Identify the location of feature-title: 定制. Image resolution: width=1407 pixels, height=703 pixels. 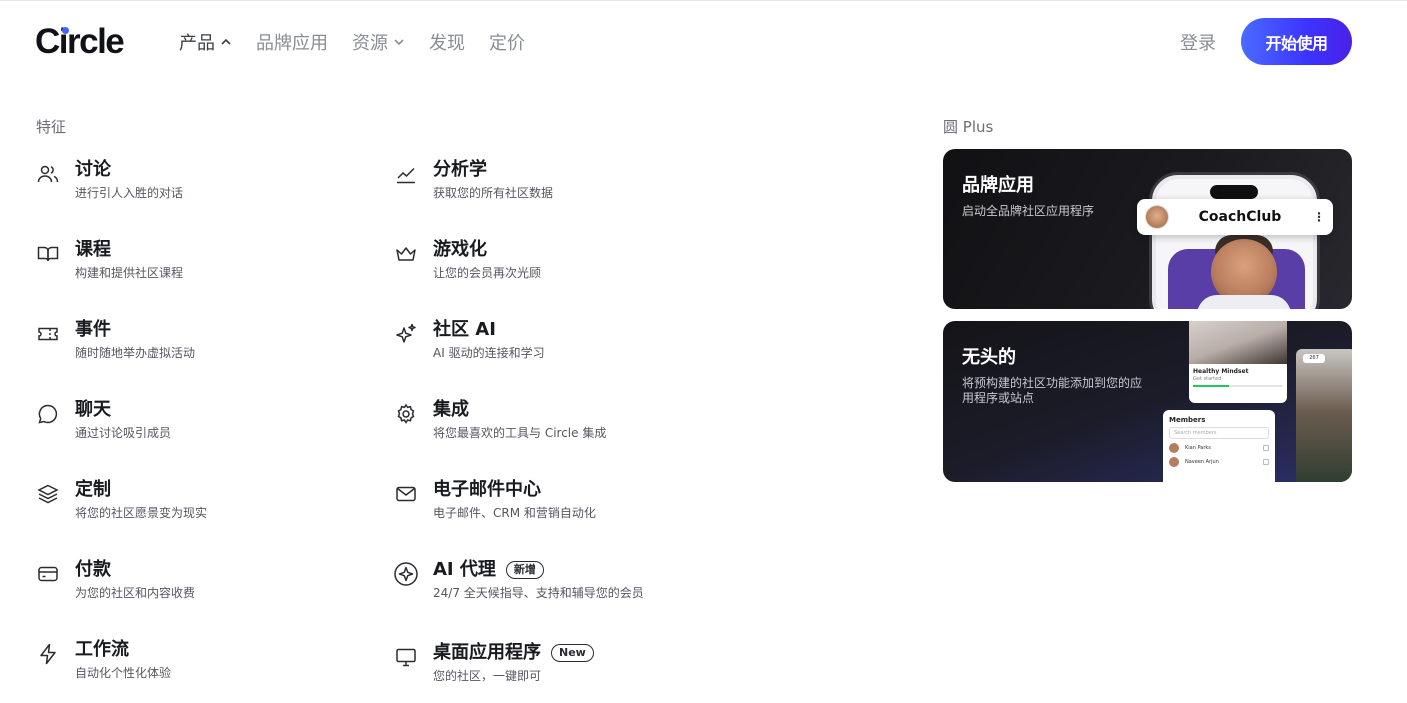
(93, 489).